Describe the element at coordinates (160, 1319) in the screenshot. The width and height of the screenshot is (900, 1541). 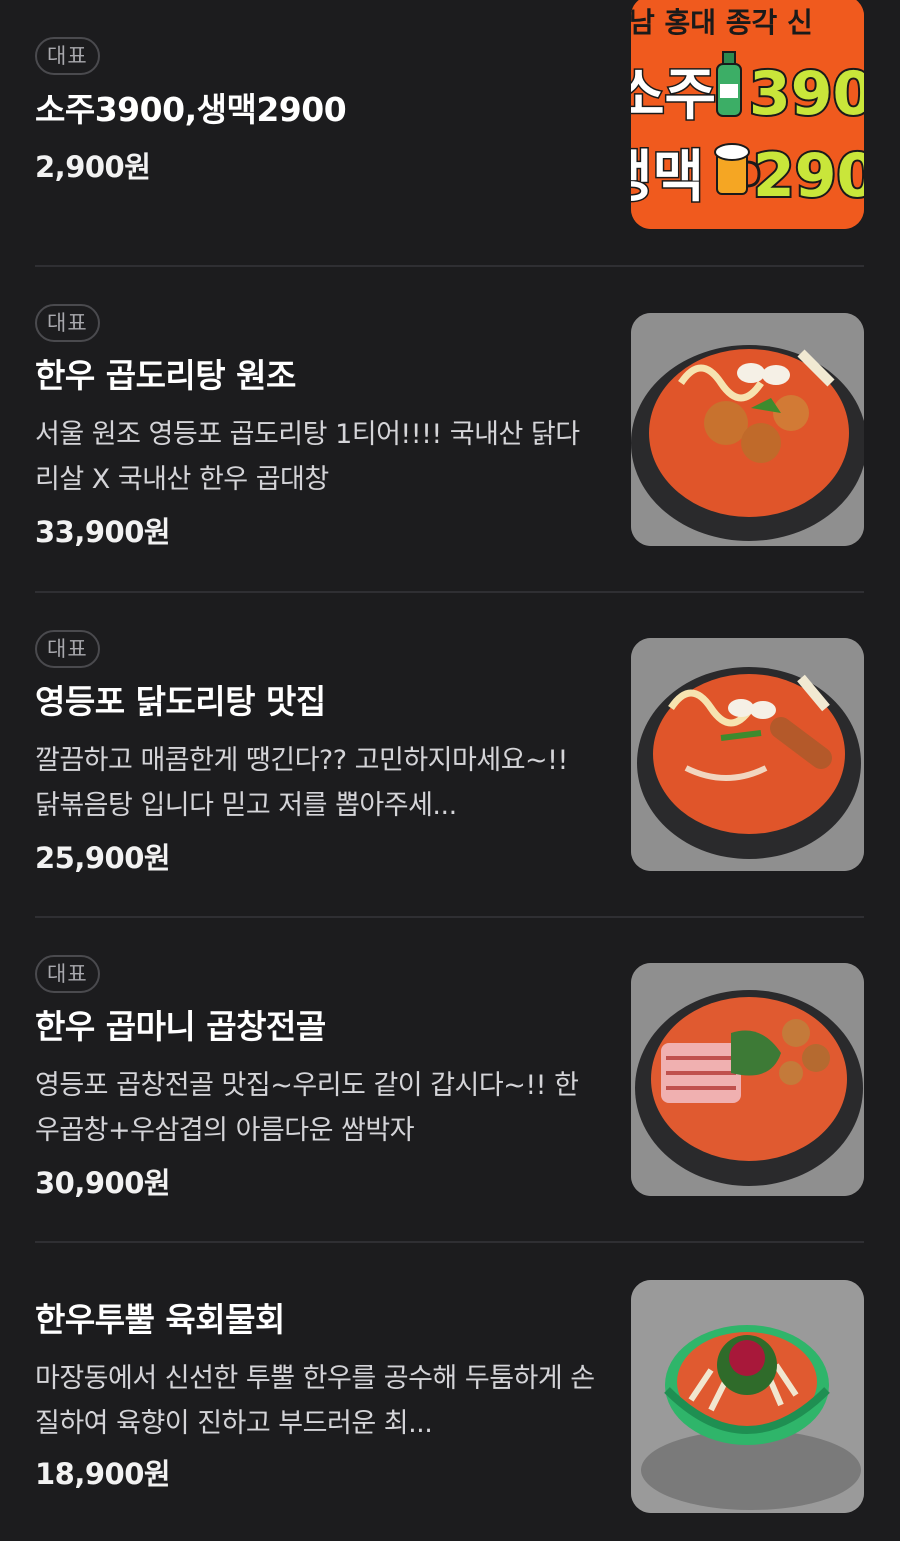
I see `menu-item-title: 한우투뿔 육회물회` at that location.